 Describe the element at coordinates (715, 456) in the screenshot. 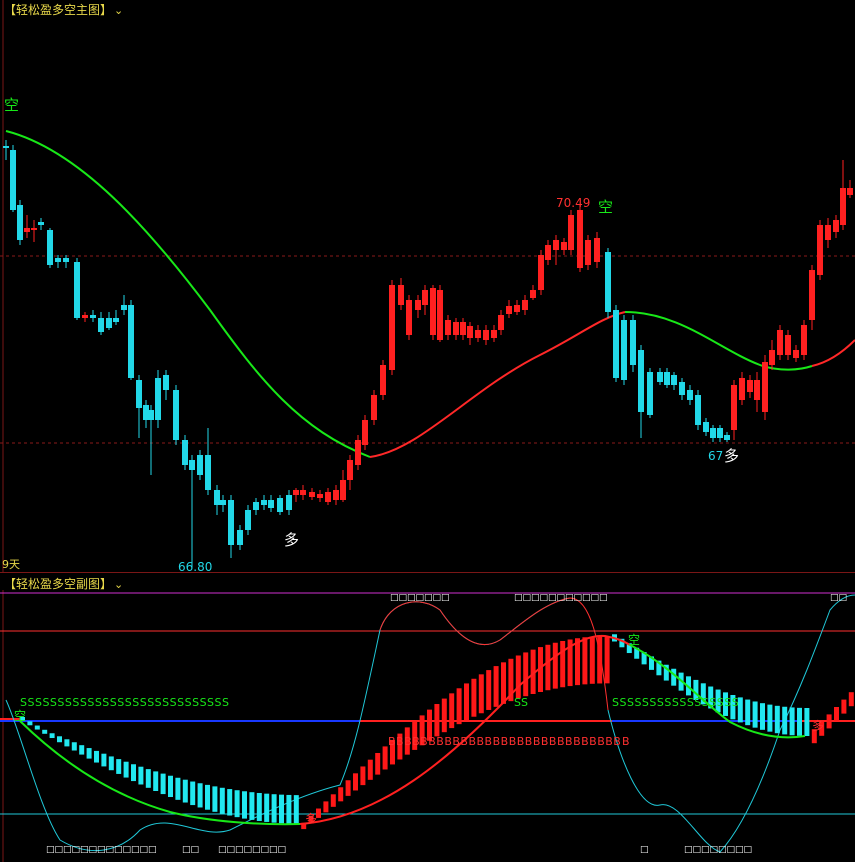

I see `later-low-label: 67` at that location.